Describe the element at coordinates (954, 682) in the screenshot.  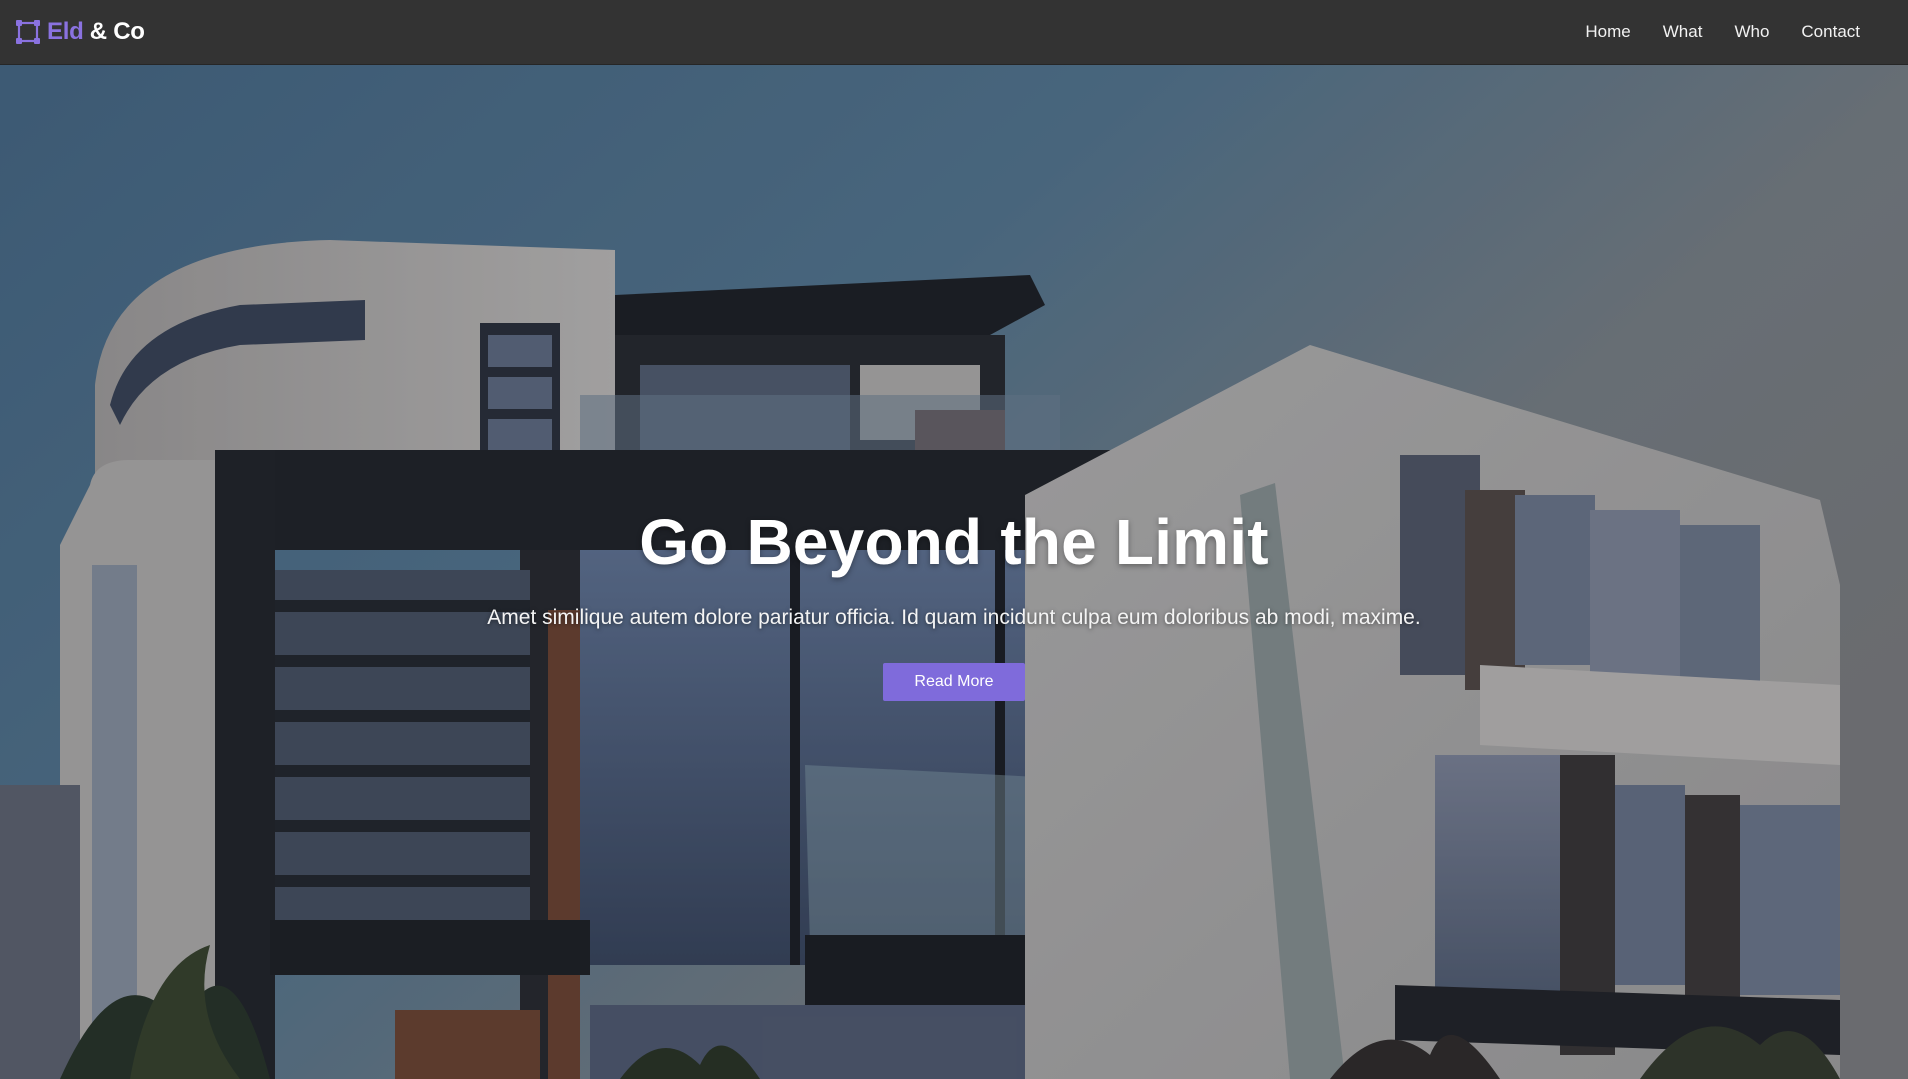
I see `read-more-button: Read More` at that location.